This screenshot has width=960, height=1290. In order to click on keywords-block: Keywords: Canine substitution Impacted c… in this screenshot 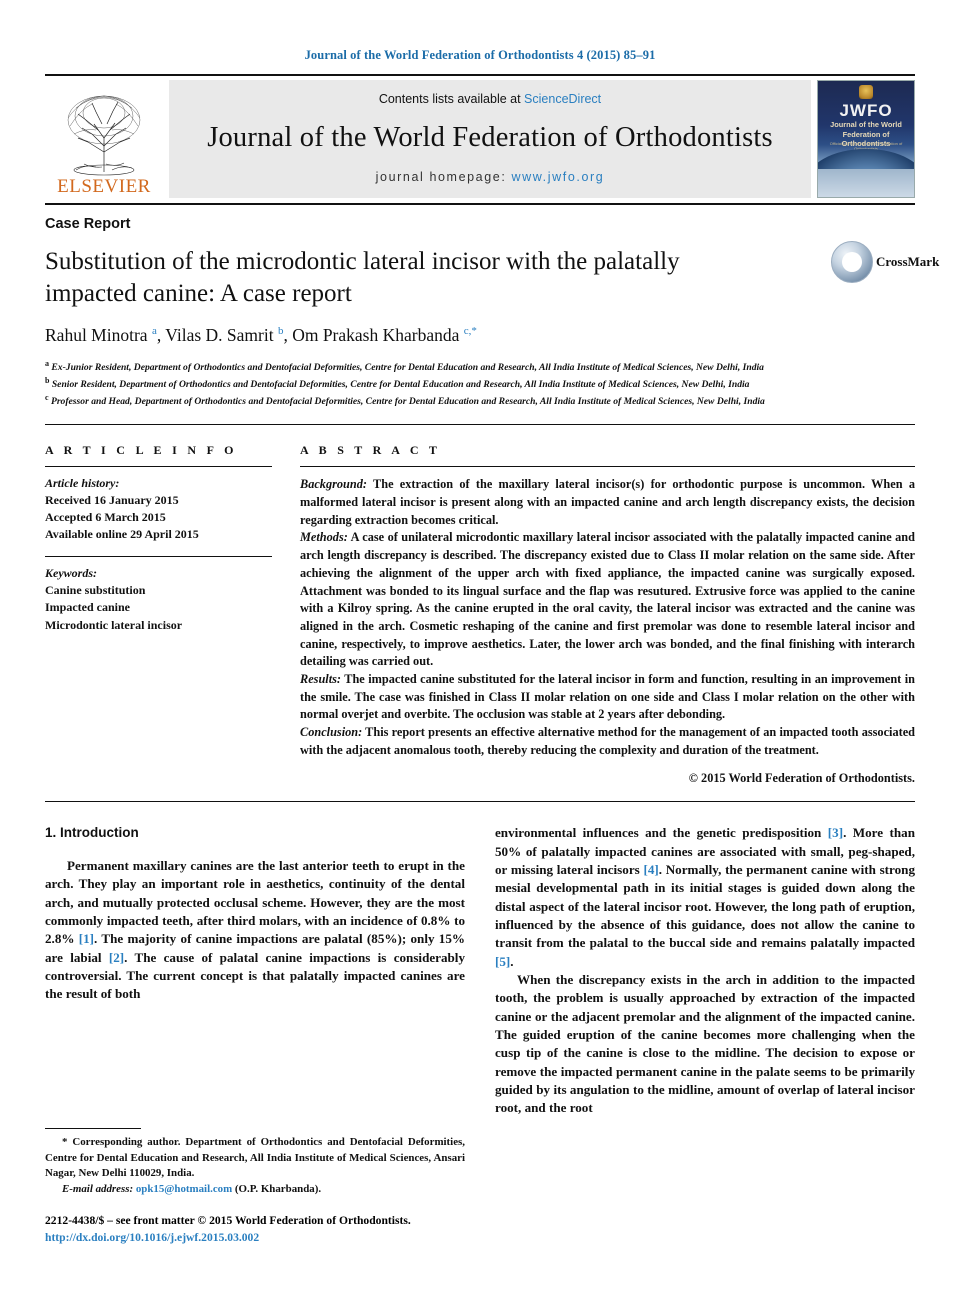, I will do `click(158, 599)`.